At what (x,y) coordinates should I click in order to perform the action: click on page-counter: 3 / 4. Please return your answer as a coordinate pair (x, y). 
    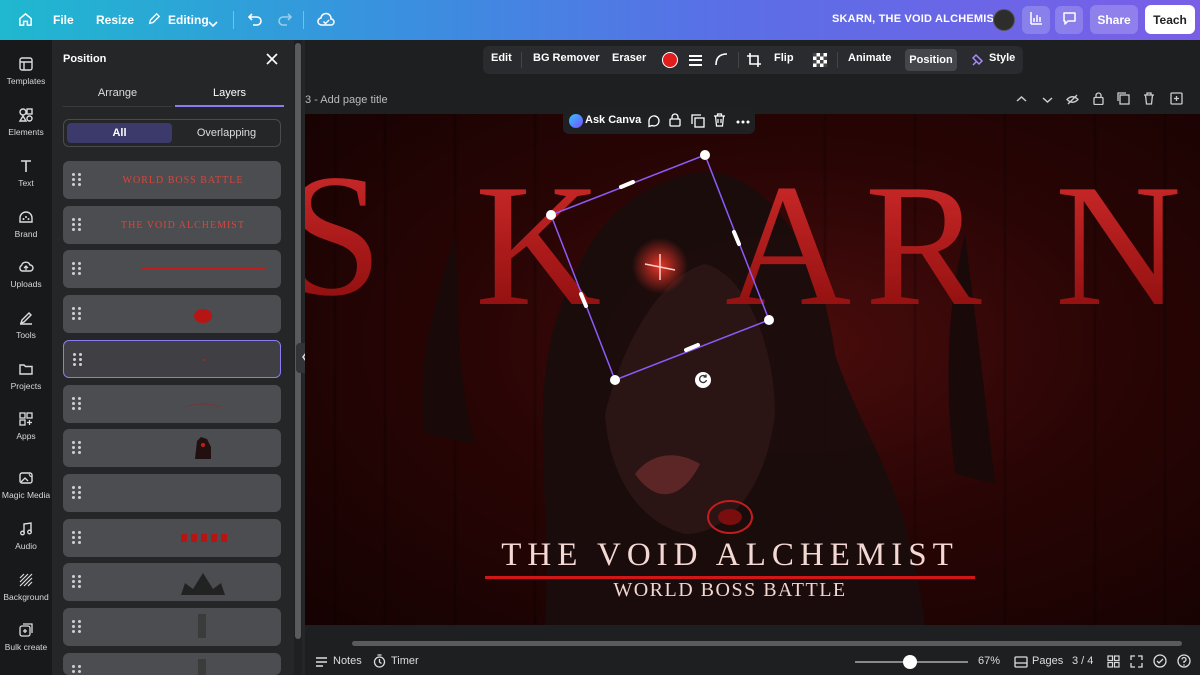
    Looking at the image, I should click on (1082, 661).